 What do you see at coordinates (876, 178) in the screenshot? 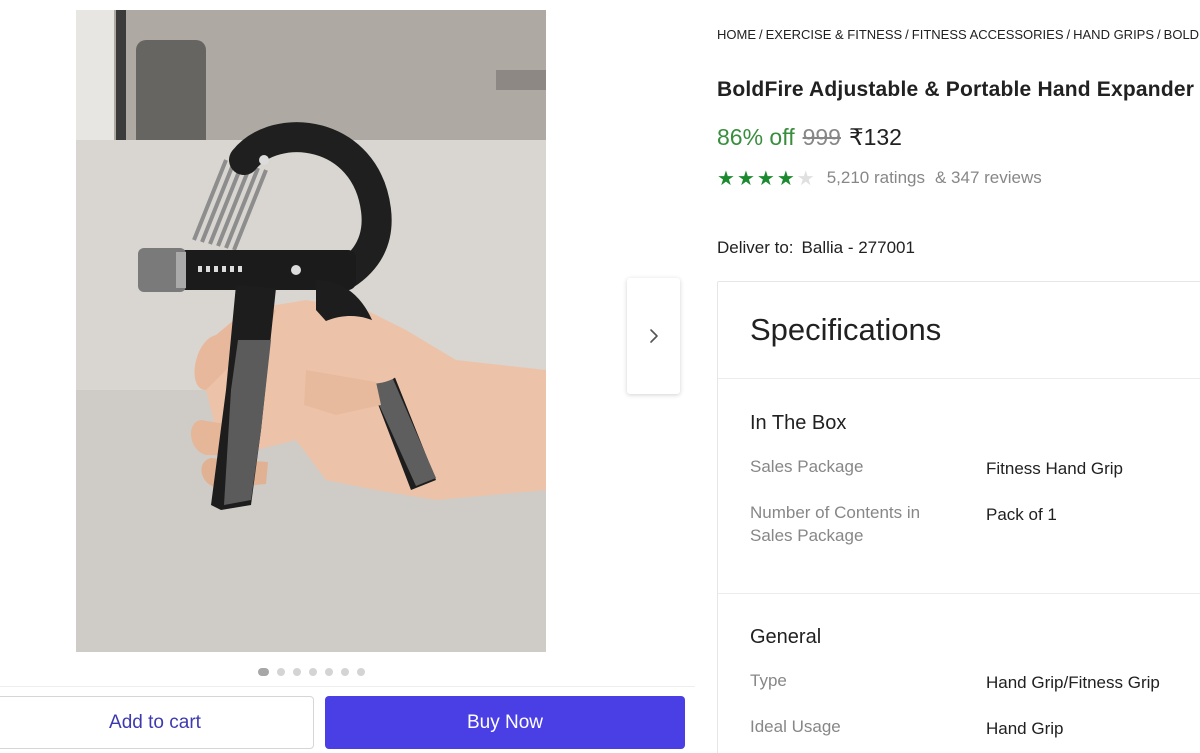
I see `ratings-count: 5,210 ratings` at bounding box center [876, 178].